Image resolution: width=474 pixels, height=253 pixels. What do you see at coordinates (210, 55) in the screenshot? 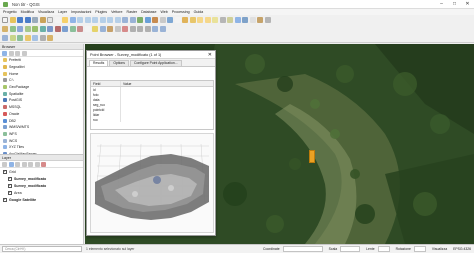
I see `close-icon: ✕` at bounding box center [210, 55].